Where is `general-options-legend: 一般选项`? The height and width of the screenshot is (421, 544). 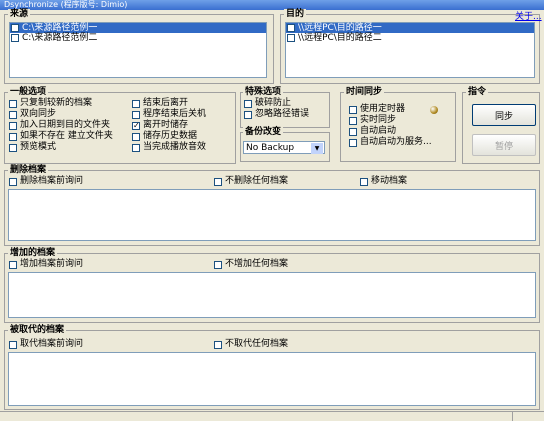 general-options-legend: 一般选项 is located at coordinates (28, 92).